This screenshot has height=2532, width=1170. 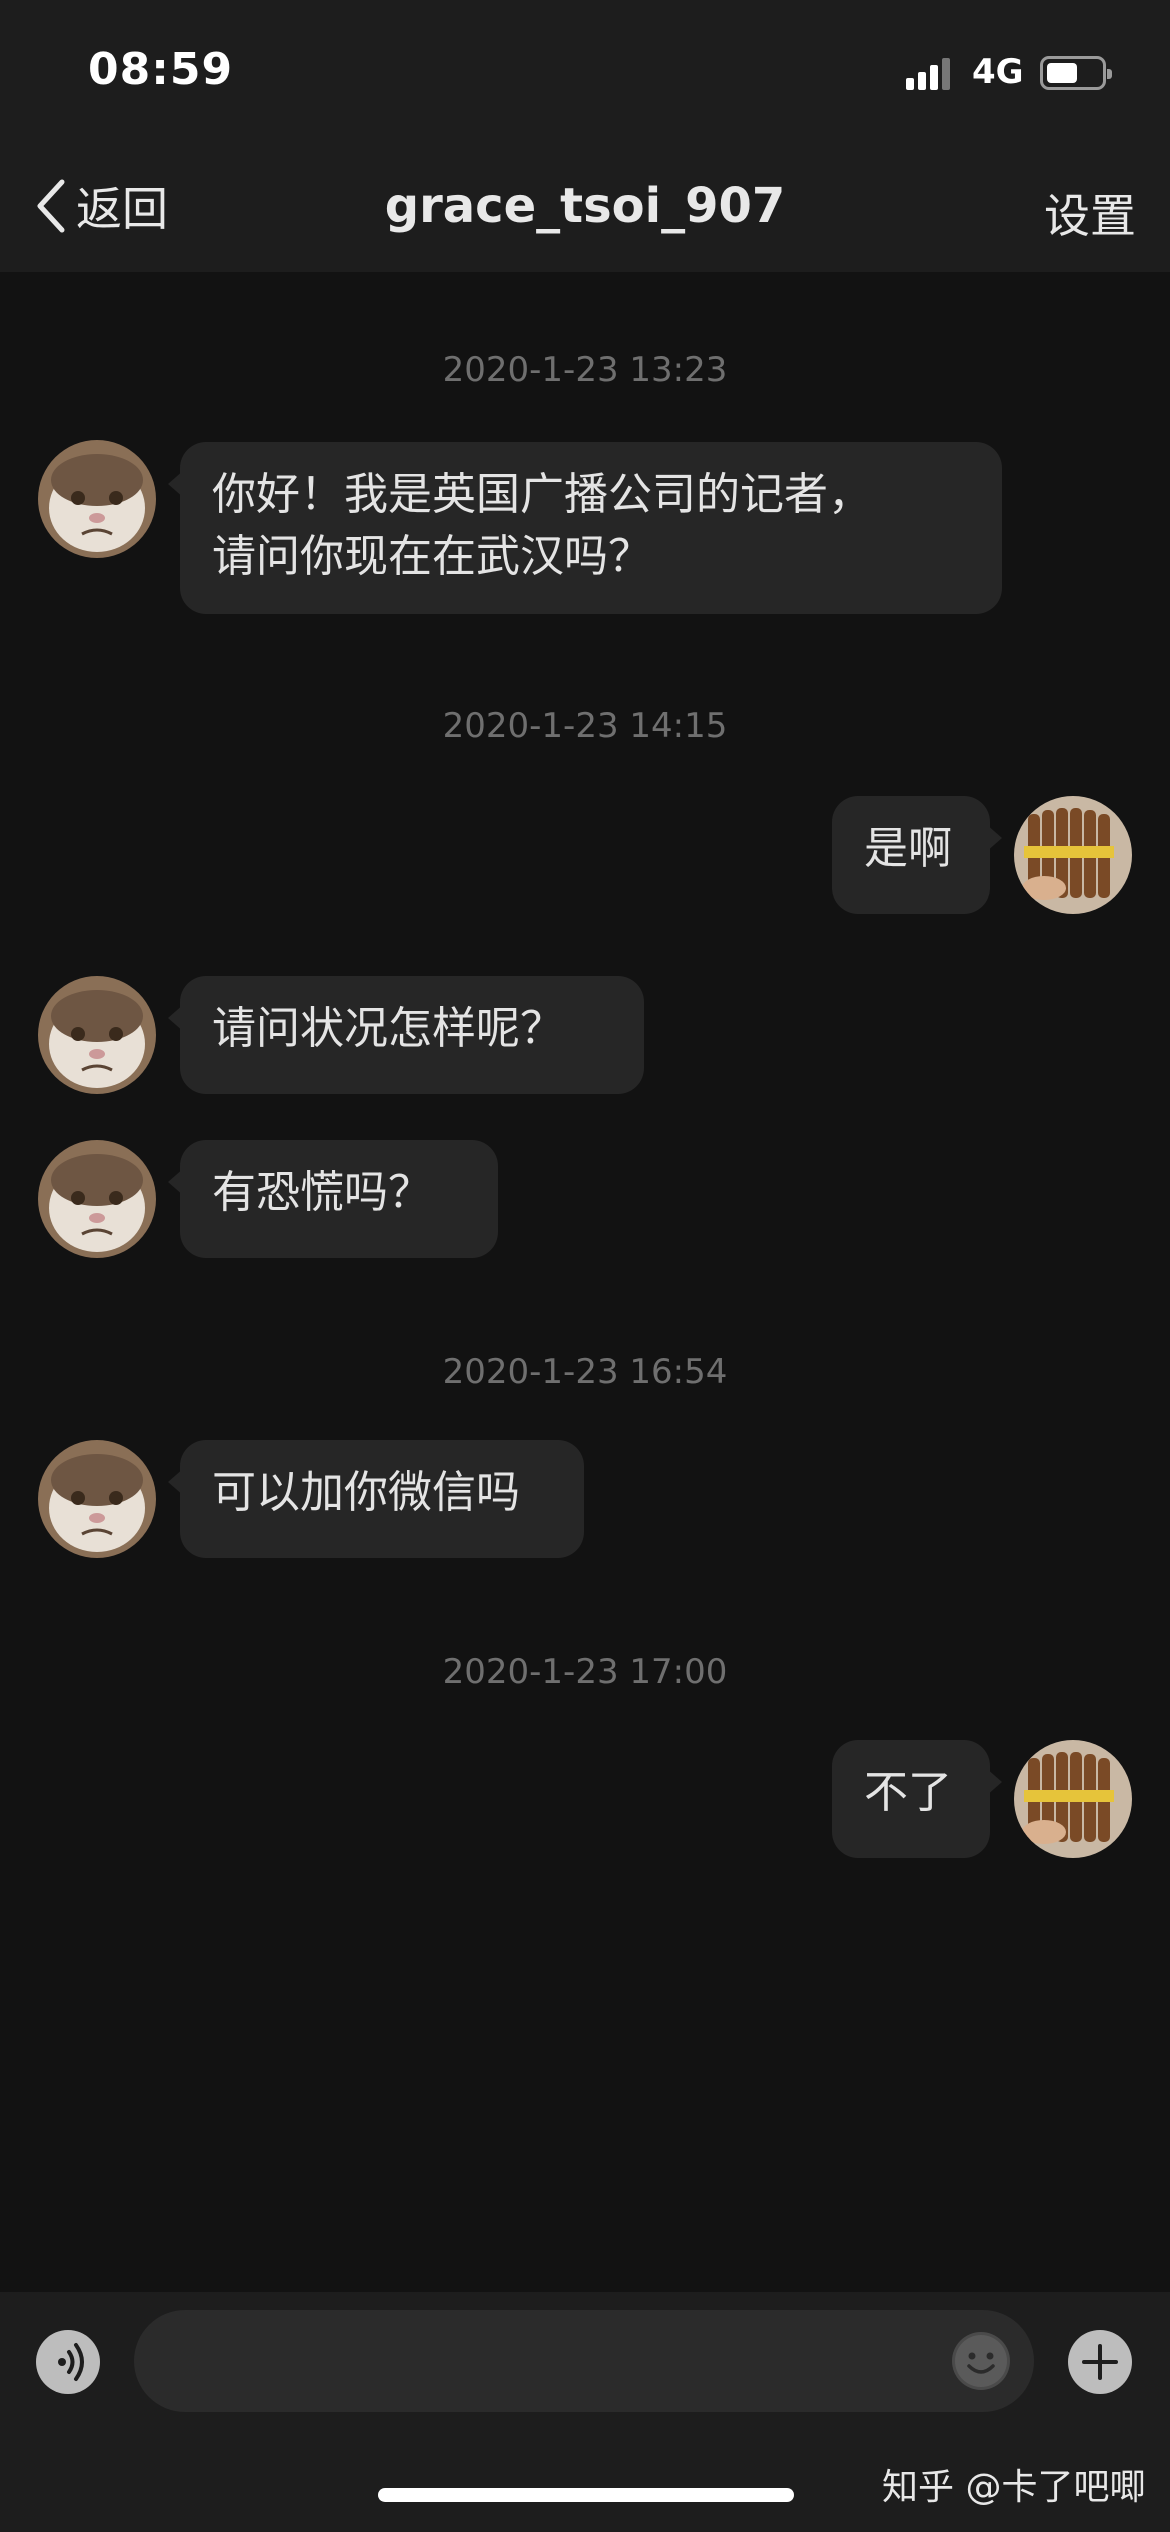 I want to click on voice-button, so click(x=68, y=2362).